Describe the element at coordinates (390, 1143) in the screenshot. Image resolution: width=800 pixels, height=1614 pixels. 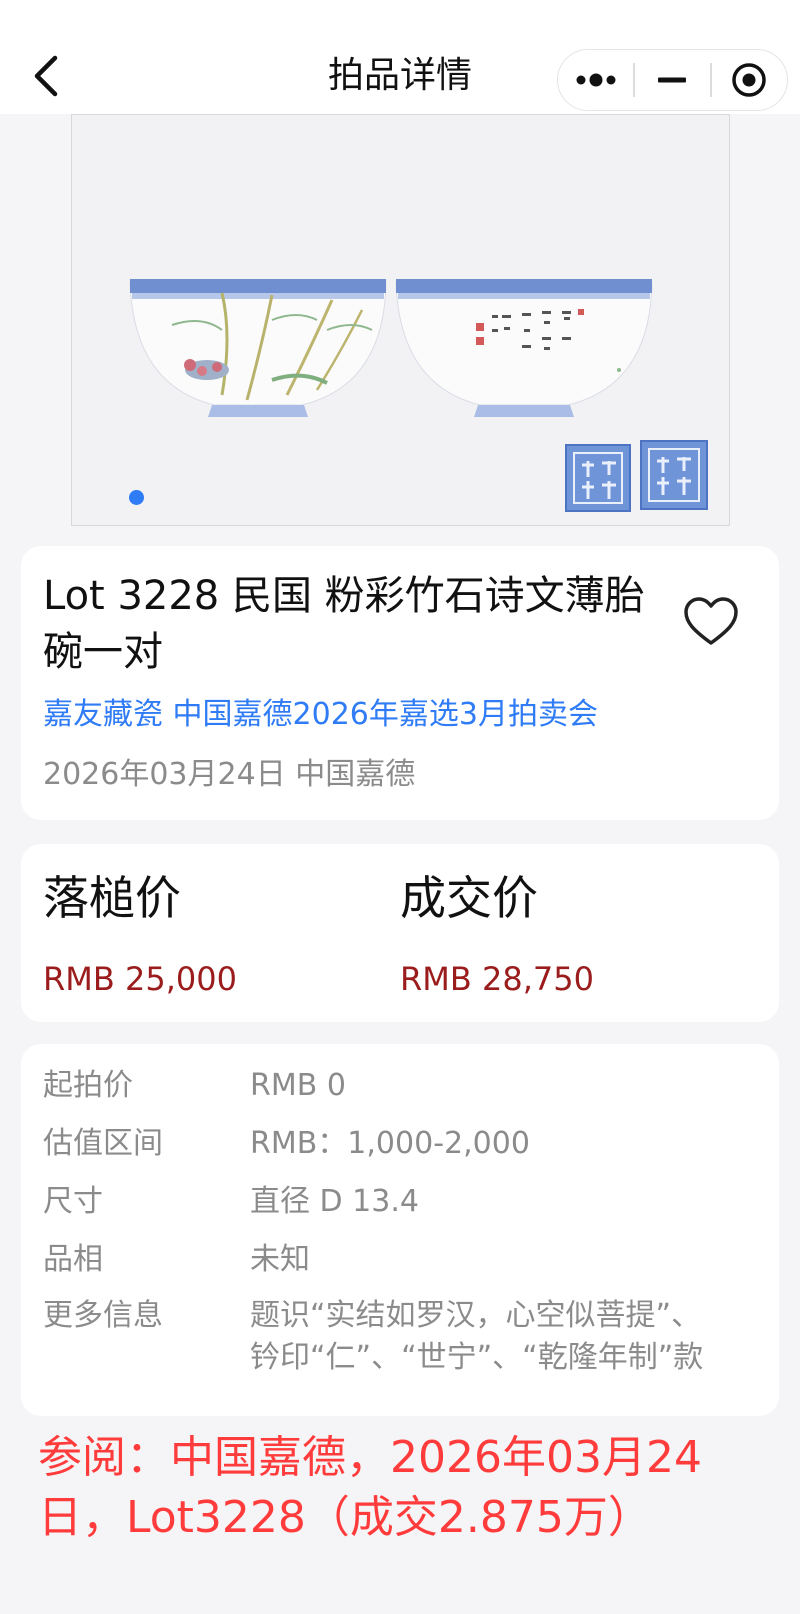
I see `detail-value: RMB：1,000-2,000` at that location.